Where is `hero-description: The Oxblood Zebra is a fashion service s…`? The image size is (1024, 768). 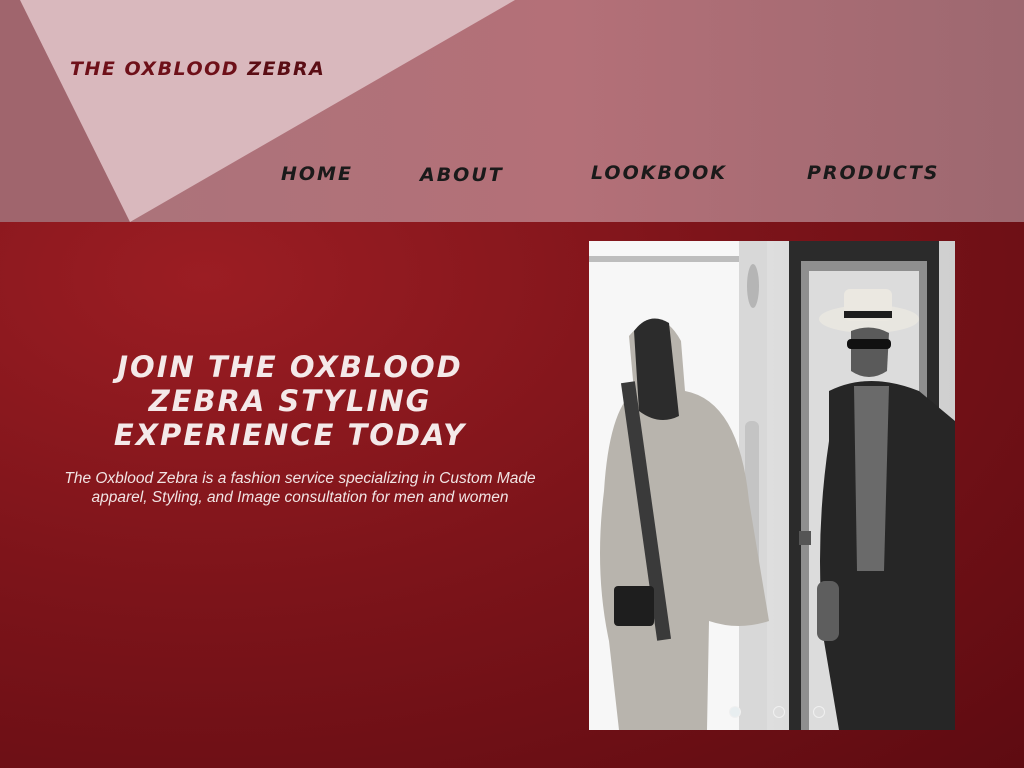 hero-description: The Oxblood Zebra is a fashion service s… is located at coordinates (300, 488).